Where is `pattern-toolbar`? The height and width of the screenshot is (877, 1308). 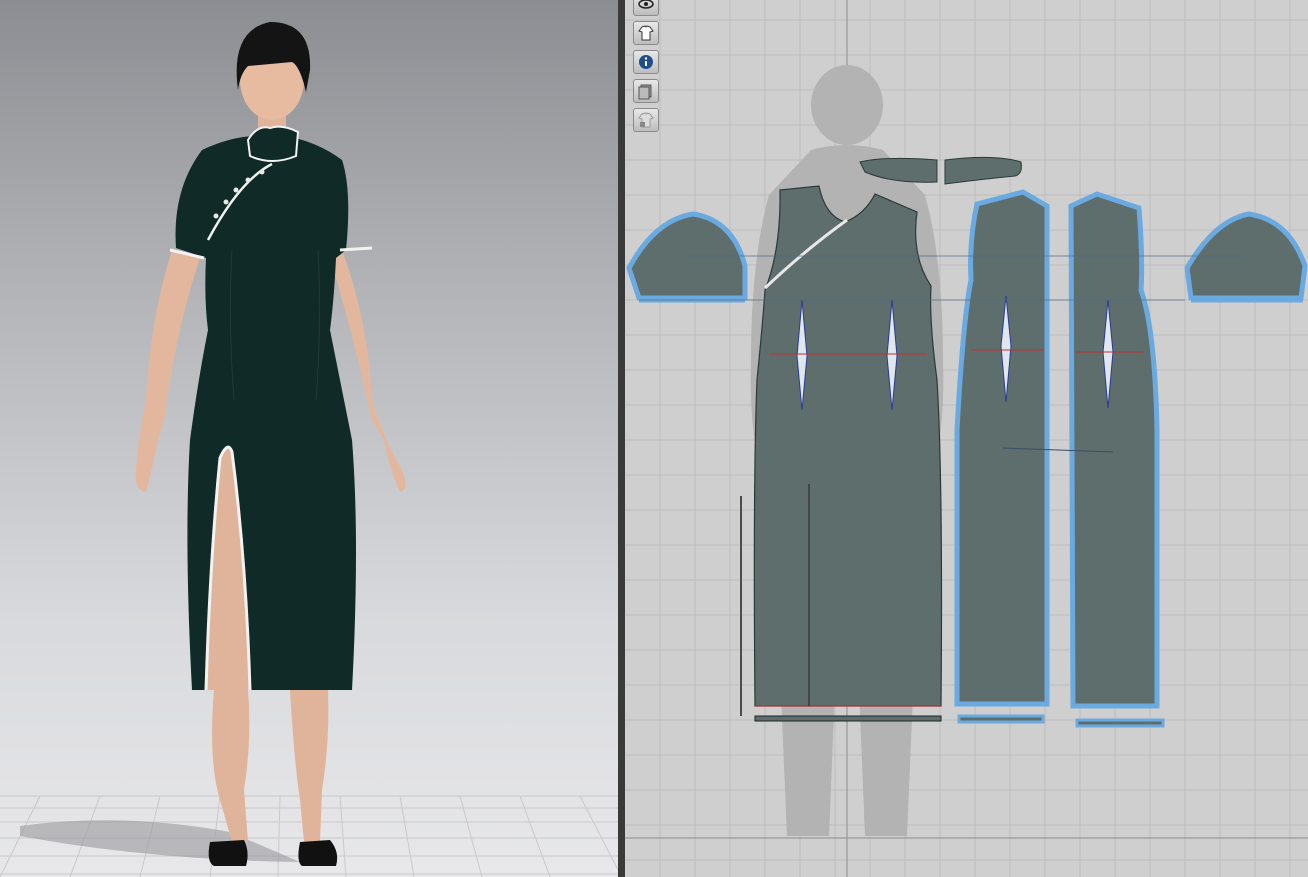 pattern-toolbar is located at coordinates (648, 66).